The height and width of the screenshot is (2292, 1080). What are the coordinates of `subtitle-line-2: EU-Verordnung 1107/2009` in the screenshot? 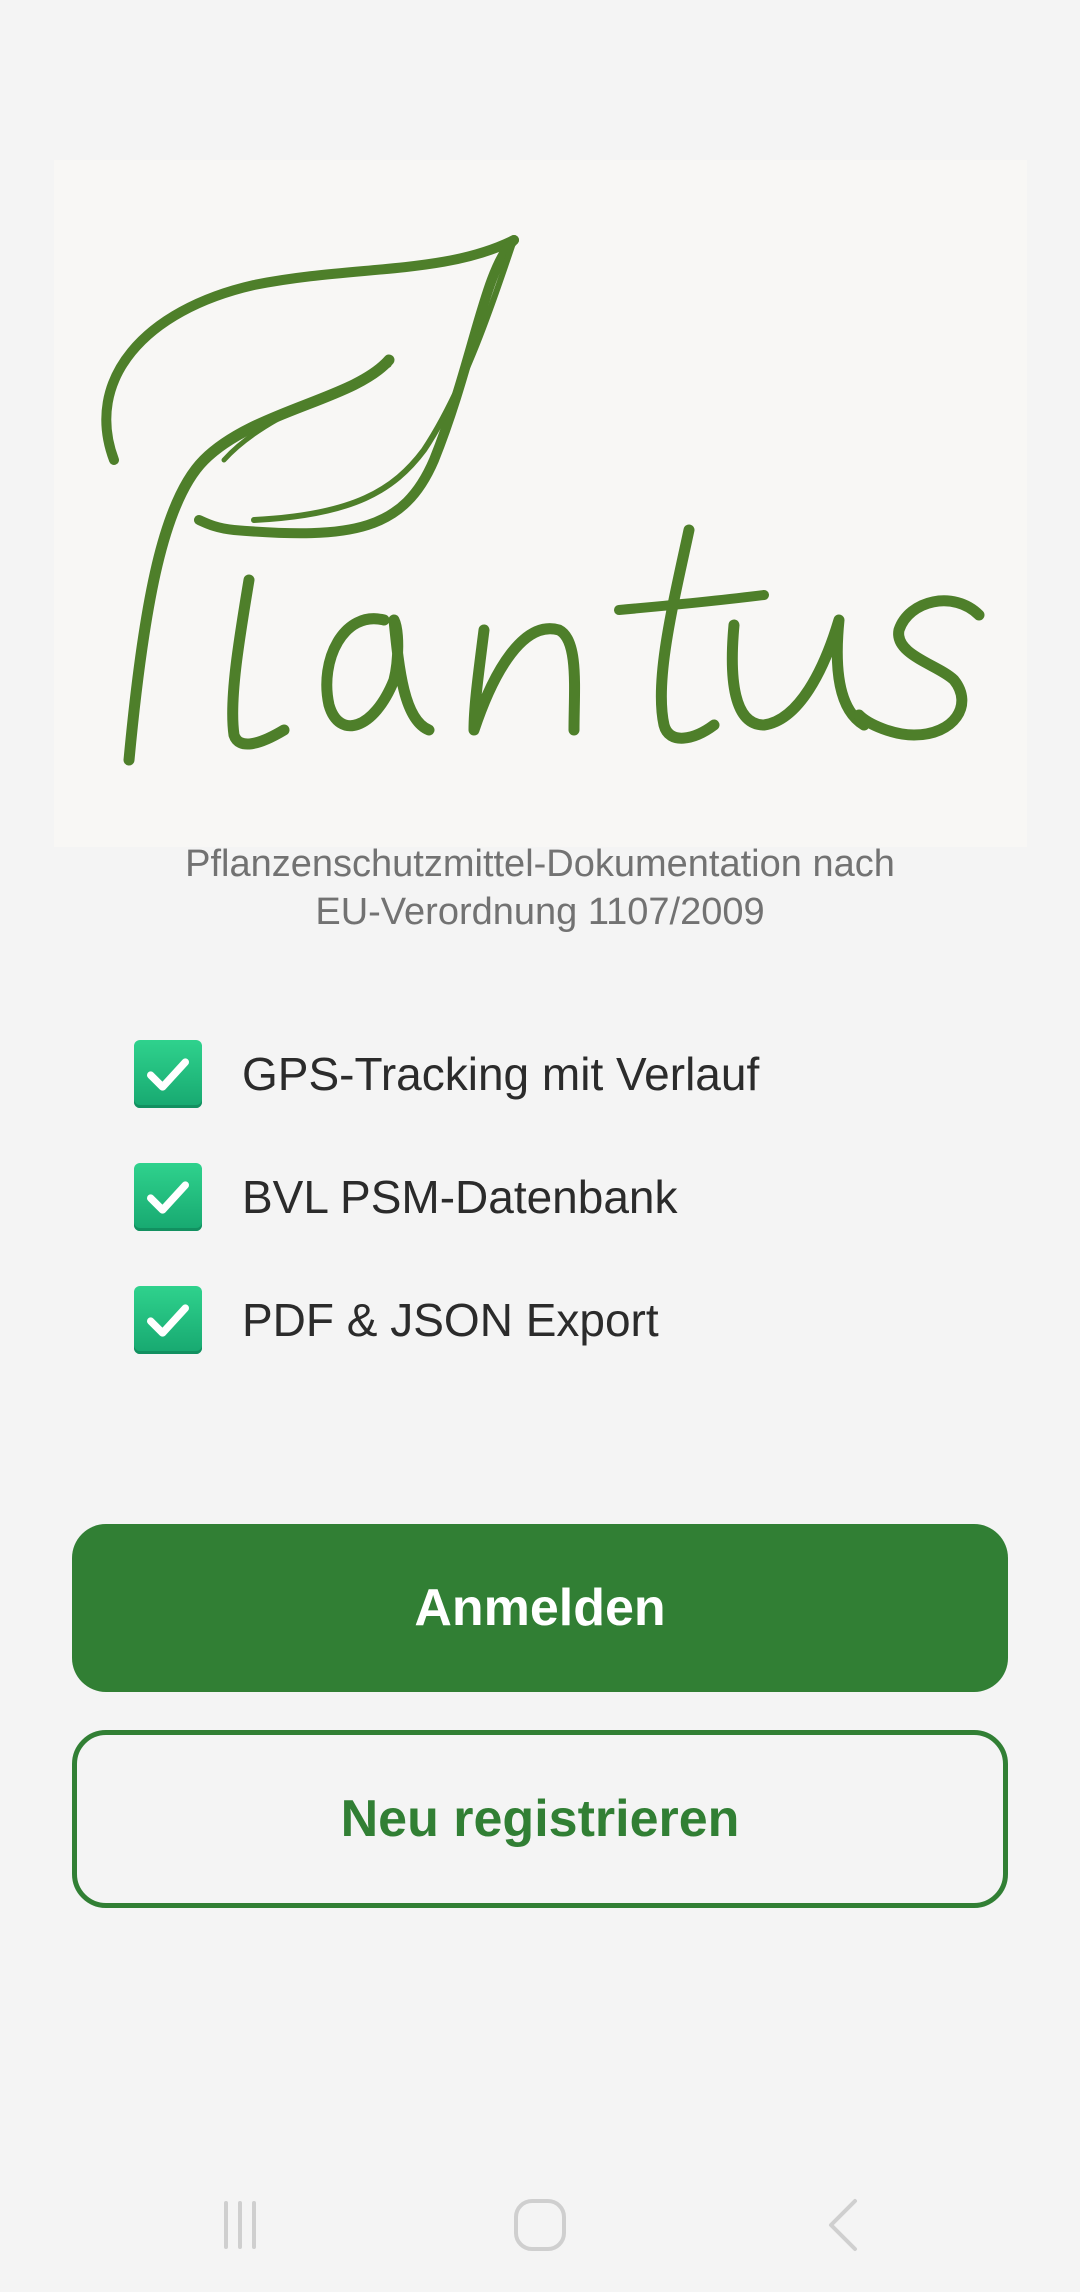 It's located at (540, 912).